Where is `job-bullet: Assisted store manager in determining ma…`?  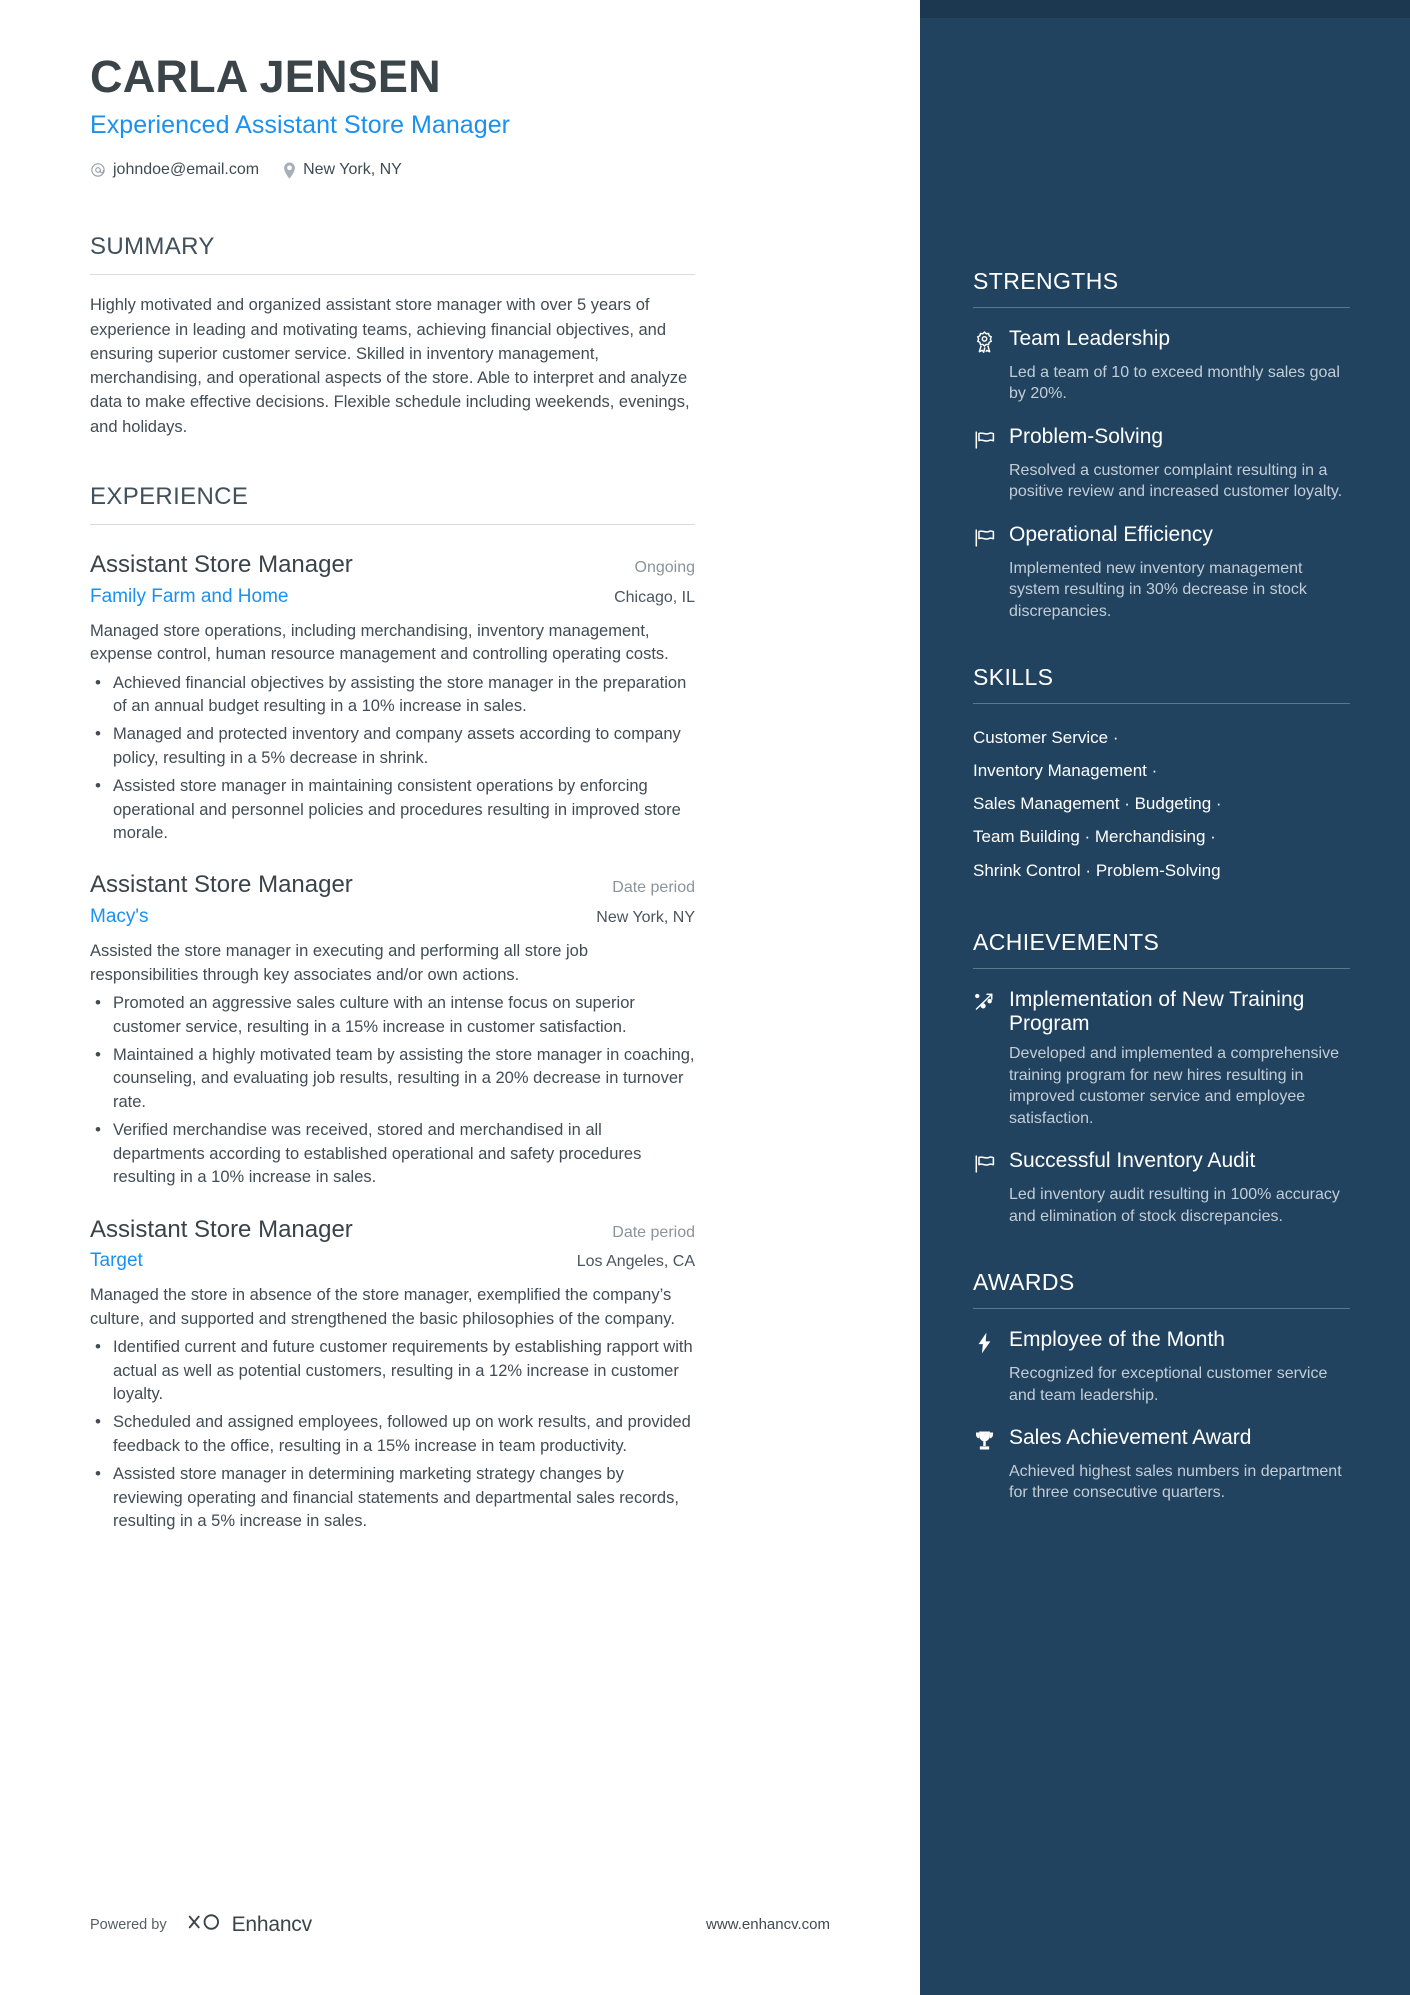
job-bullet: Assisted store manager in determining ma… is located at coordinates (392, 1497).